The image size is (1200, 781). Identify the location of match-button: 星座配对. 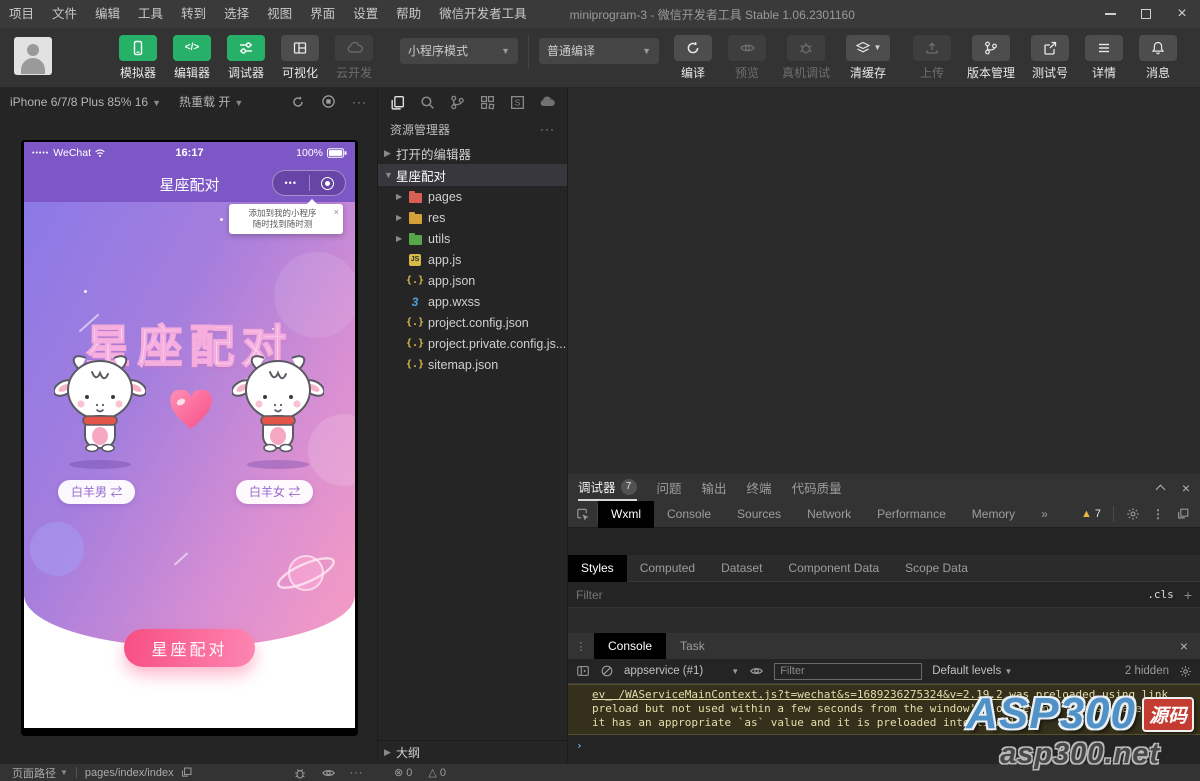
(189, 648).